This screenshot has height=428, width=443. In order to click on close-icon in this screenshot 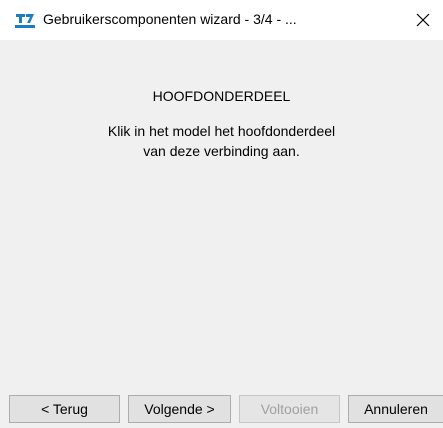, I will do `click(423, 20)`.